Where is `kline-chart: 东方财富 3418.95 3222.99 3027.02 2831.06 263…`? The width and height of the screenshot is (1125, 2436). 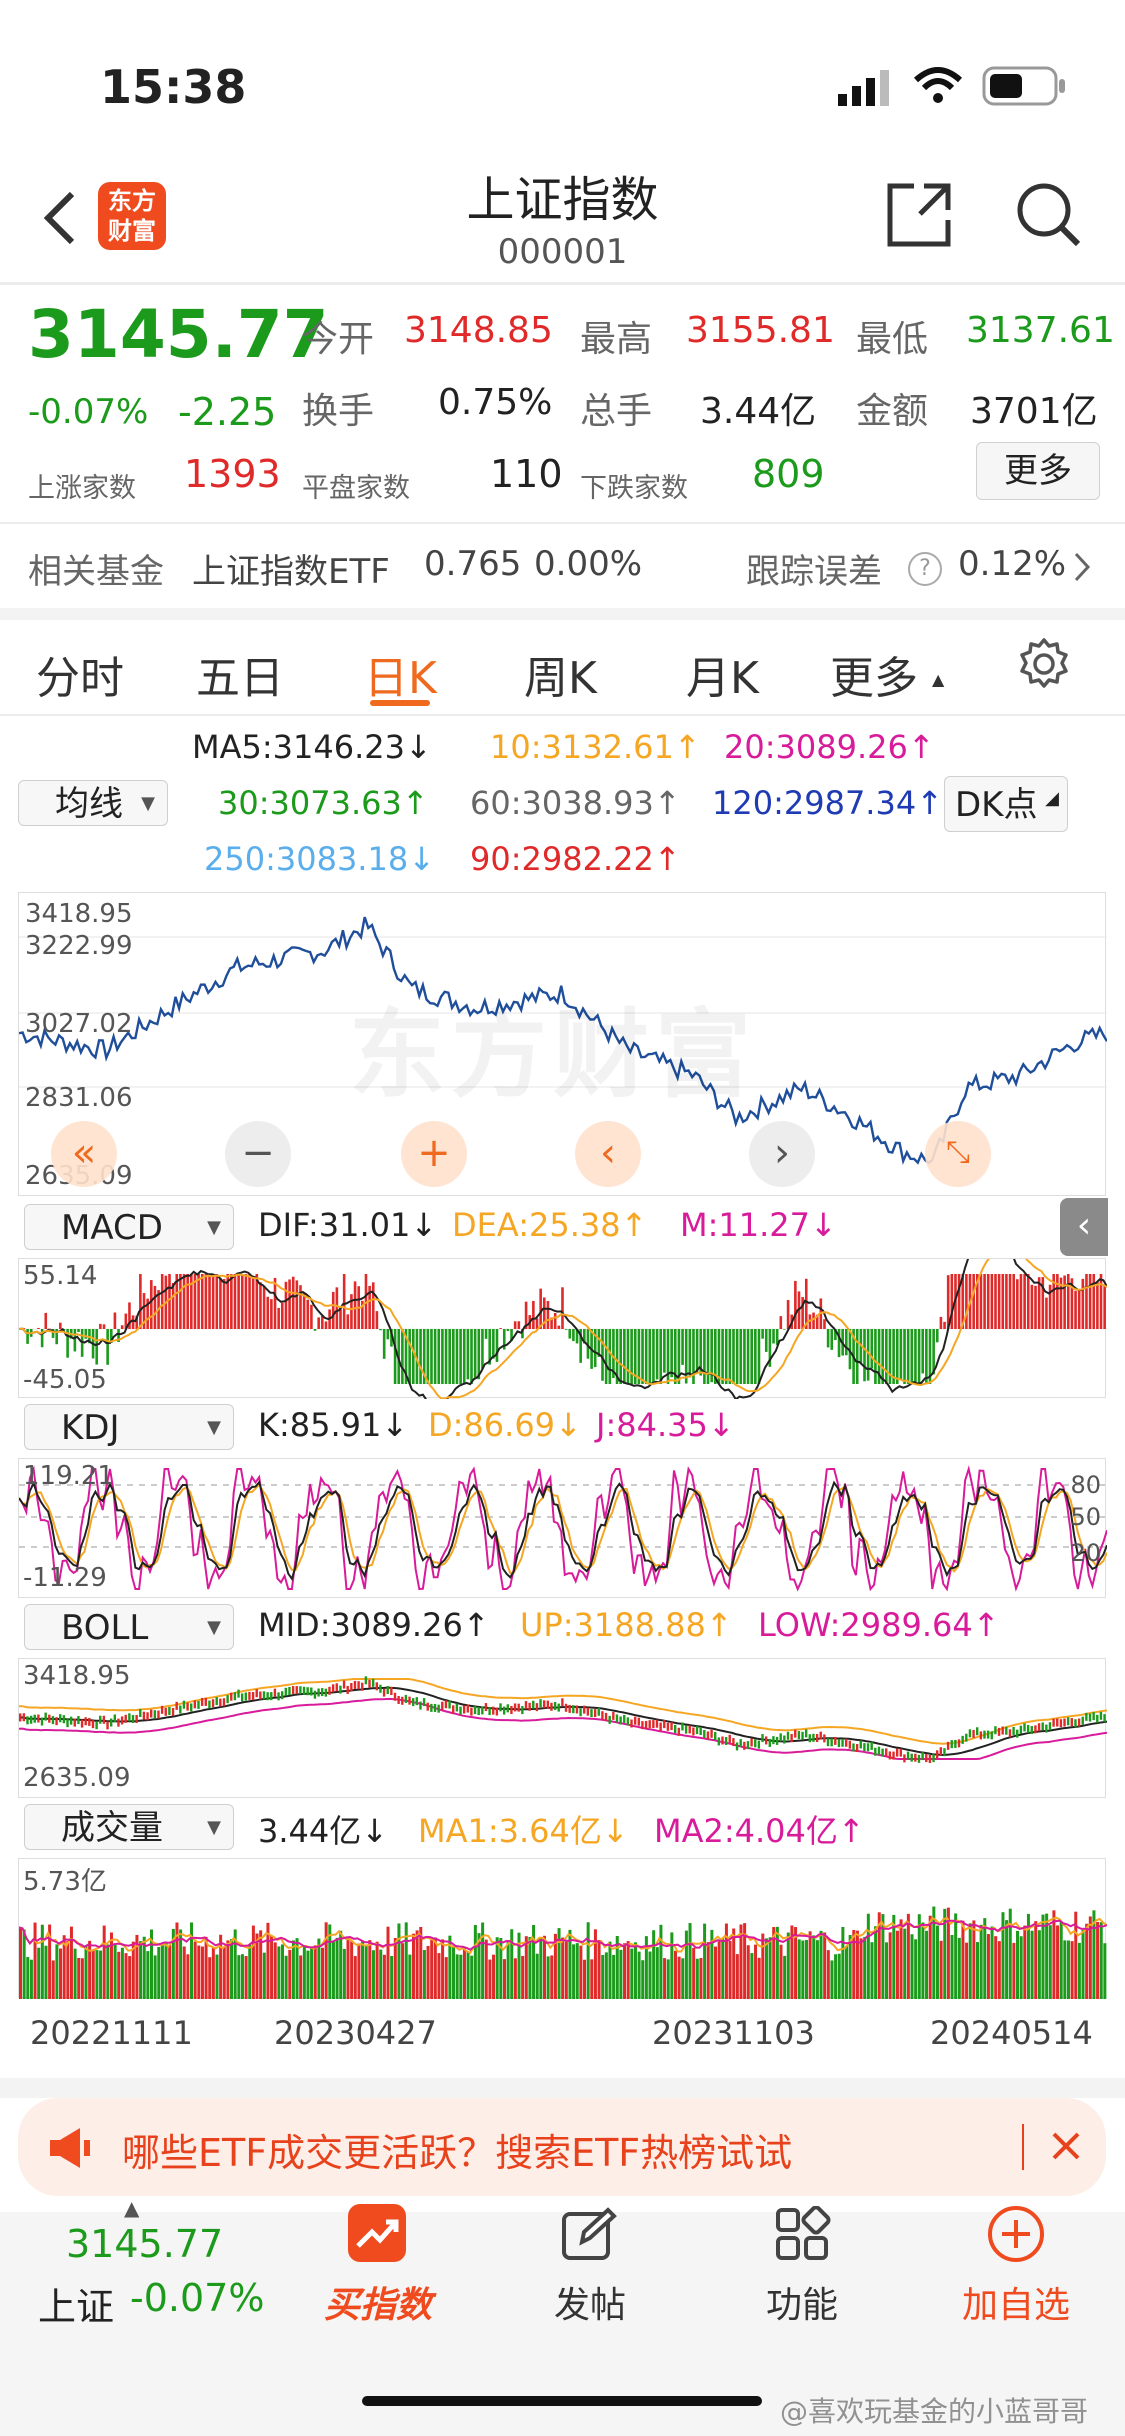 kline-chart: 东方财富 3418.95 3222.99 3027.02 2831.06 263… is located at coordinates (562, 1044).